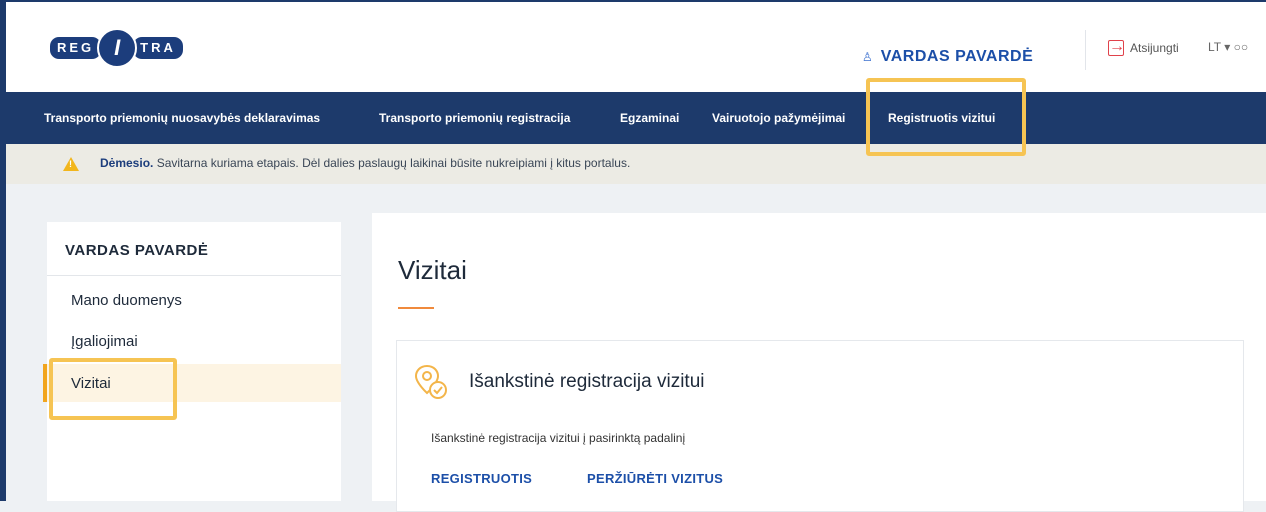 This screenshot has height=512, width=1266. I want to click on regitra-logo: REG I TRA, so click(116, 48).